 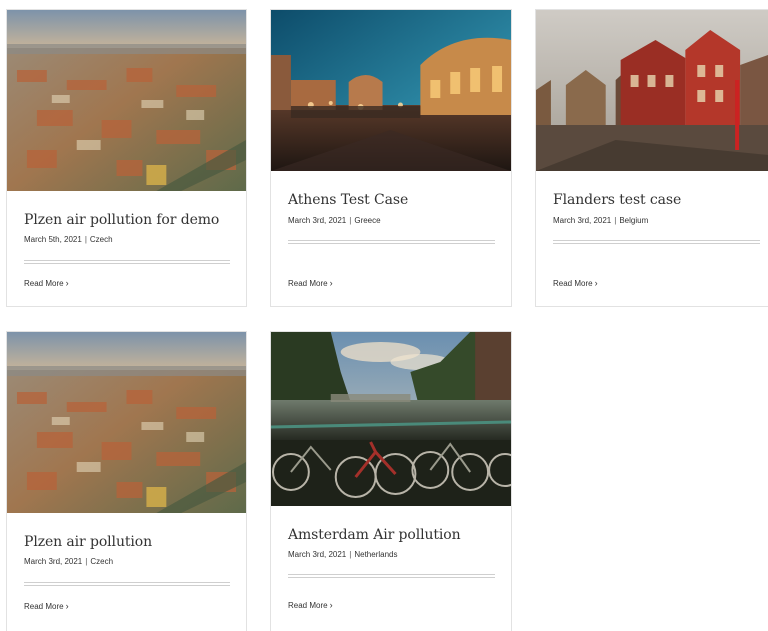 What do you see at coordinates (375, 554) in the screenshot?
I see `post-category-link: Netherlands` at bounding box center [375, 554].